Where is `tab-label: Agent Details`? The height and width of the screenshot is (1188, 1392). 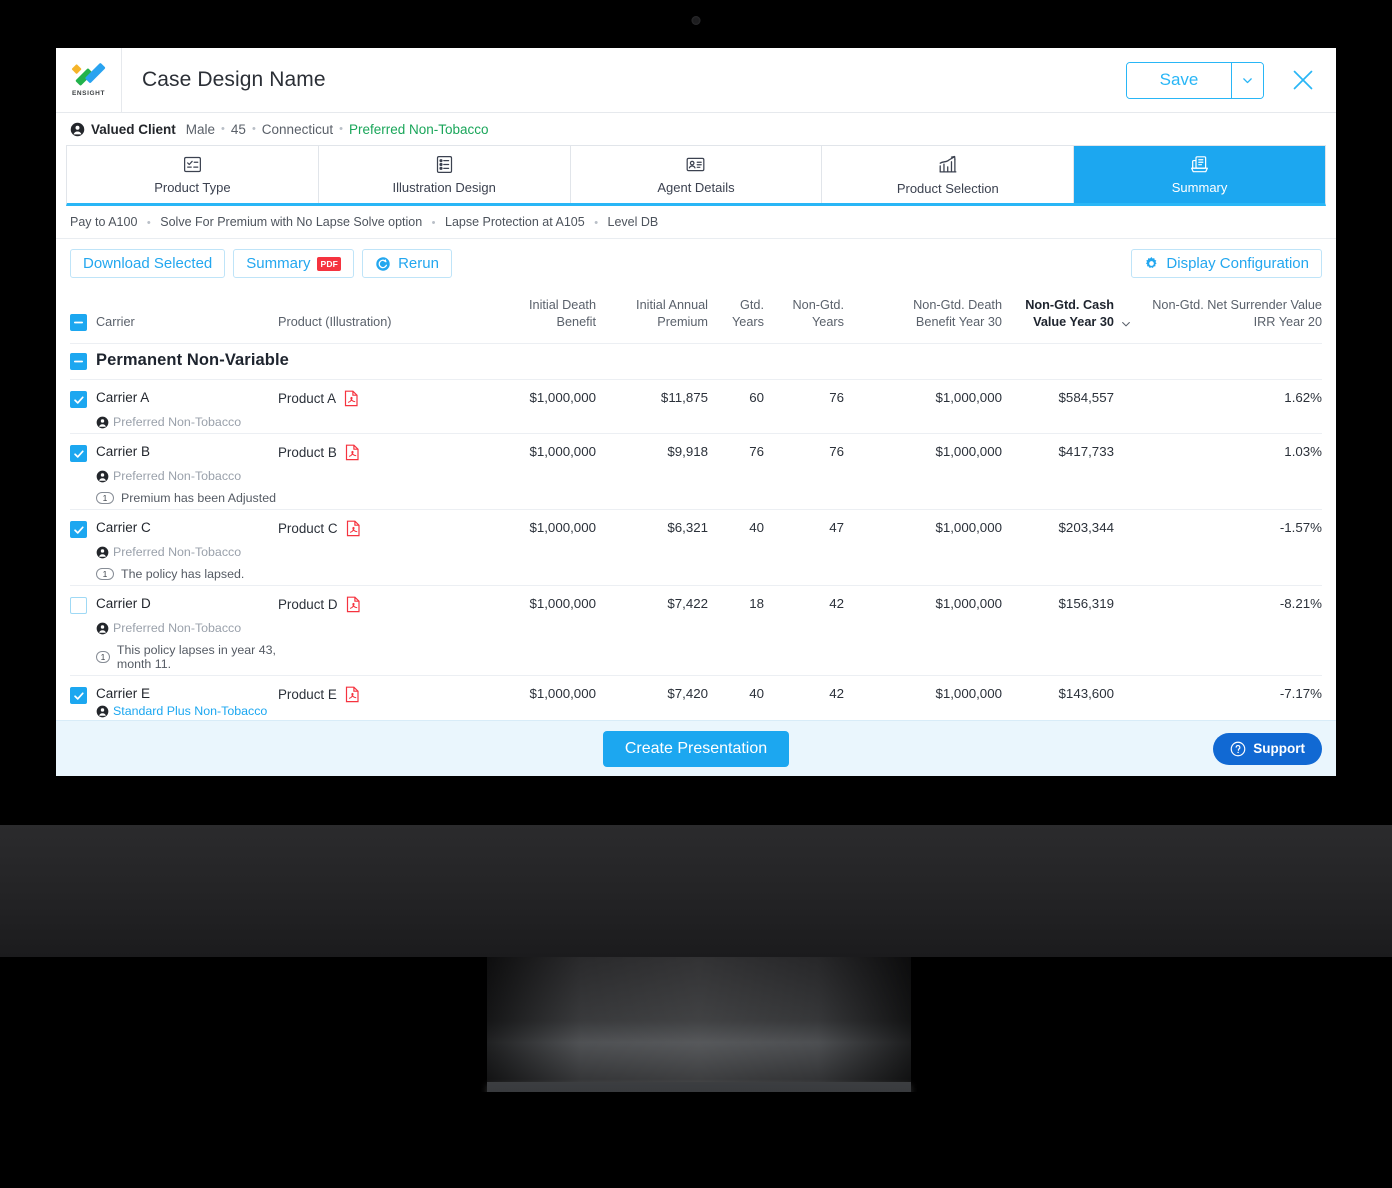
tab-label: Agent Details is located at coordinates (696, 187).